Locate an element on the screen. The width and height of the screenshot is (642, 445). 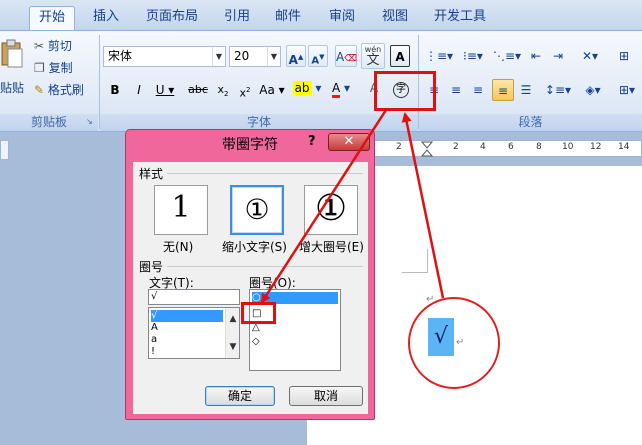
ruler-tick: 4 is located at coordinates (483, 147).